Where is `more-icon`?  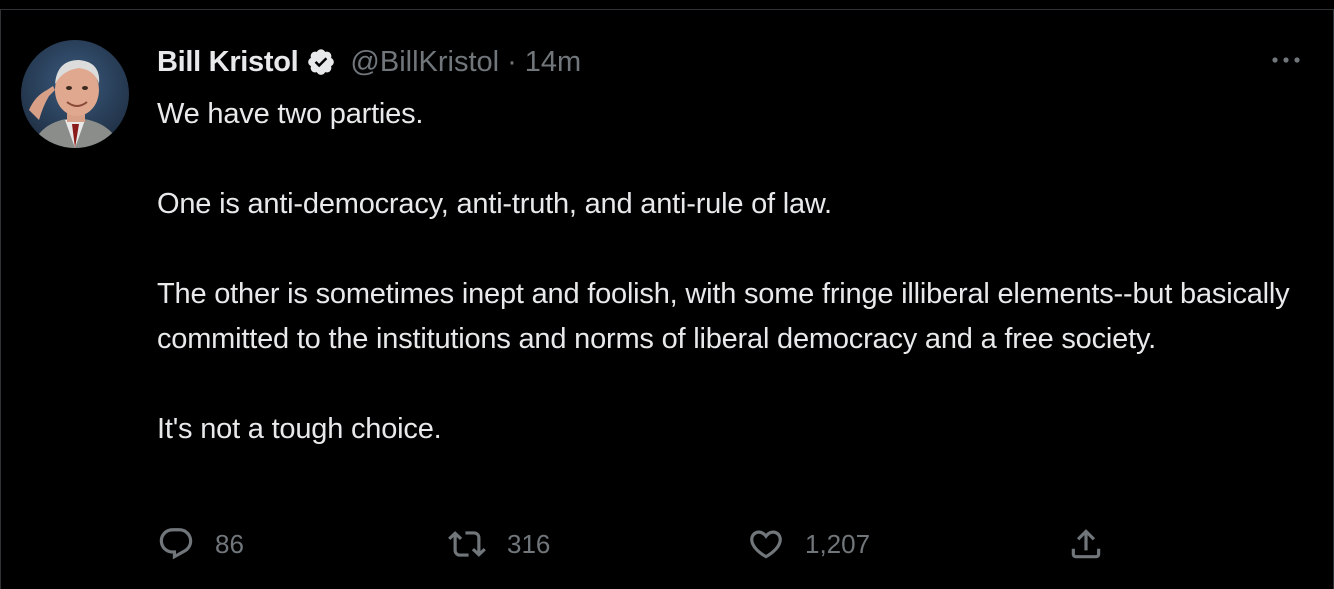
more-icon is located at coordinates (1286, 60).